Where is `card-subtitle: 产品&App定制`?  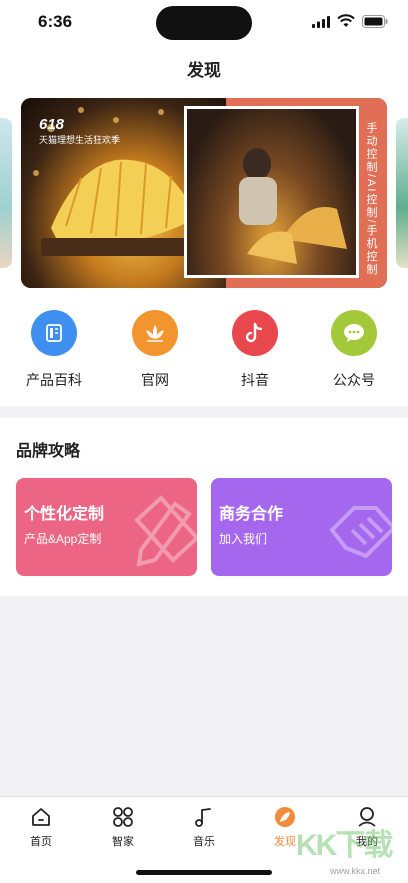 card-subtitle: 产品&App定制 is located at coordinates (63, 539).